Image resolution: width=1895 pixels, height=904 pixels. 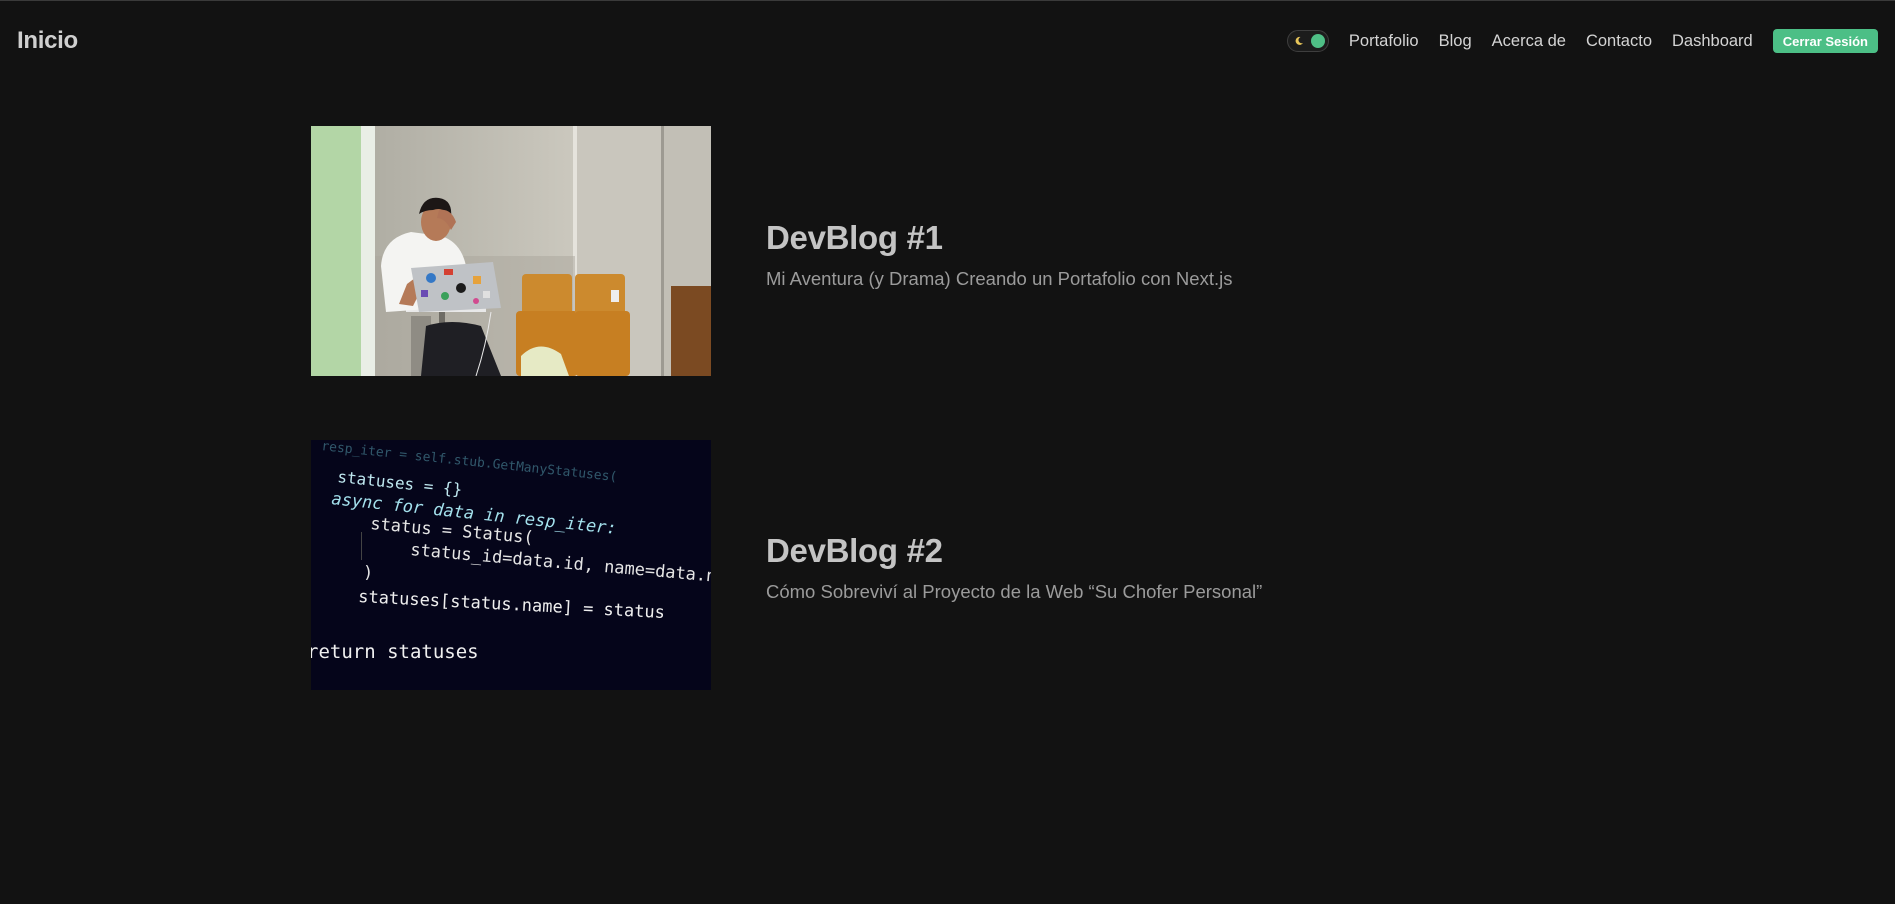 What do you see at coordinates (1307, 41) in the screenshot?
I see `theme-toggle` at bounding box center [1307, 41].